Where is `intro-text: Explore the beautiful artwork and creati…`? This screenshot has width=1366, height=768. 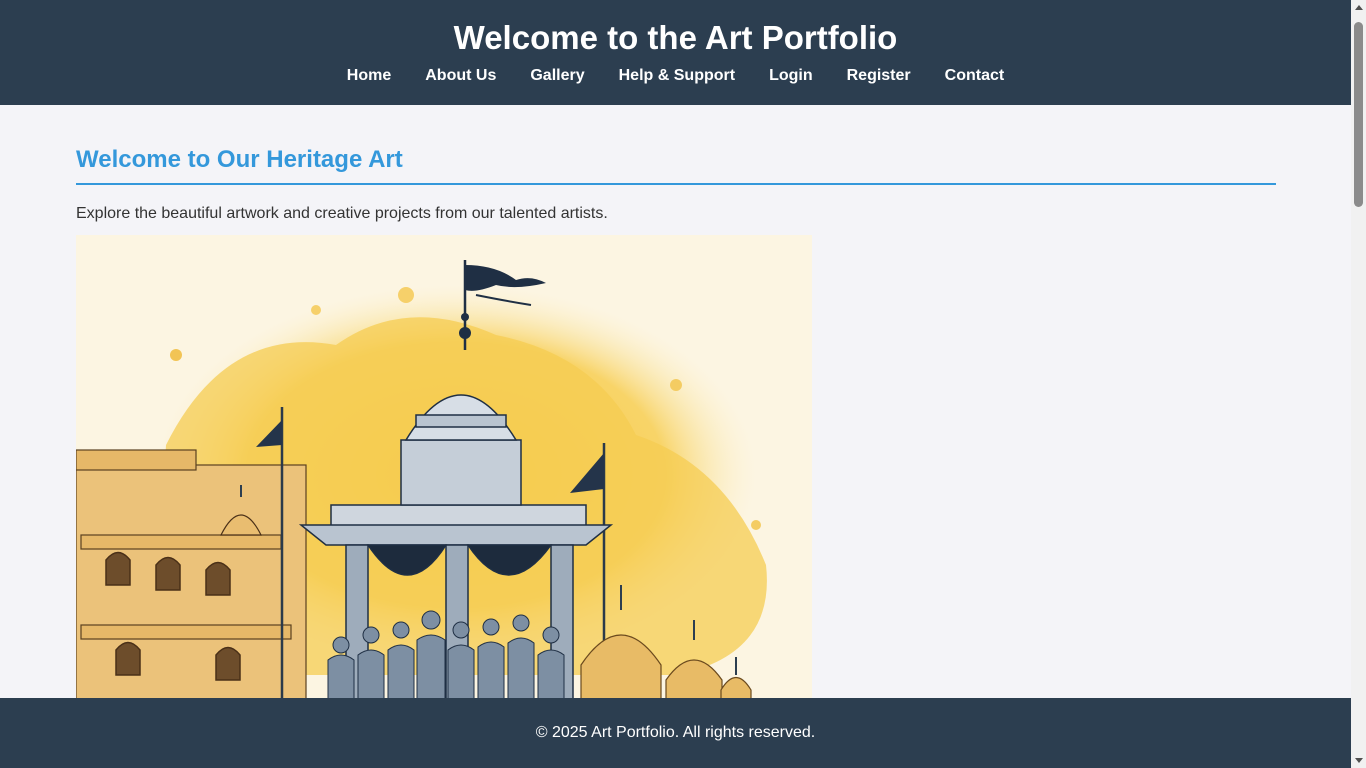
intro-text: Explore the beautiful artwork and creati… is located at coordinates (342, 213).